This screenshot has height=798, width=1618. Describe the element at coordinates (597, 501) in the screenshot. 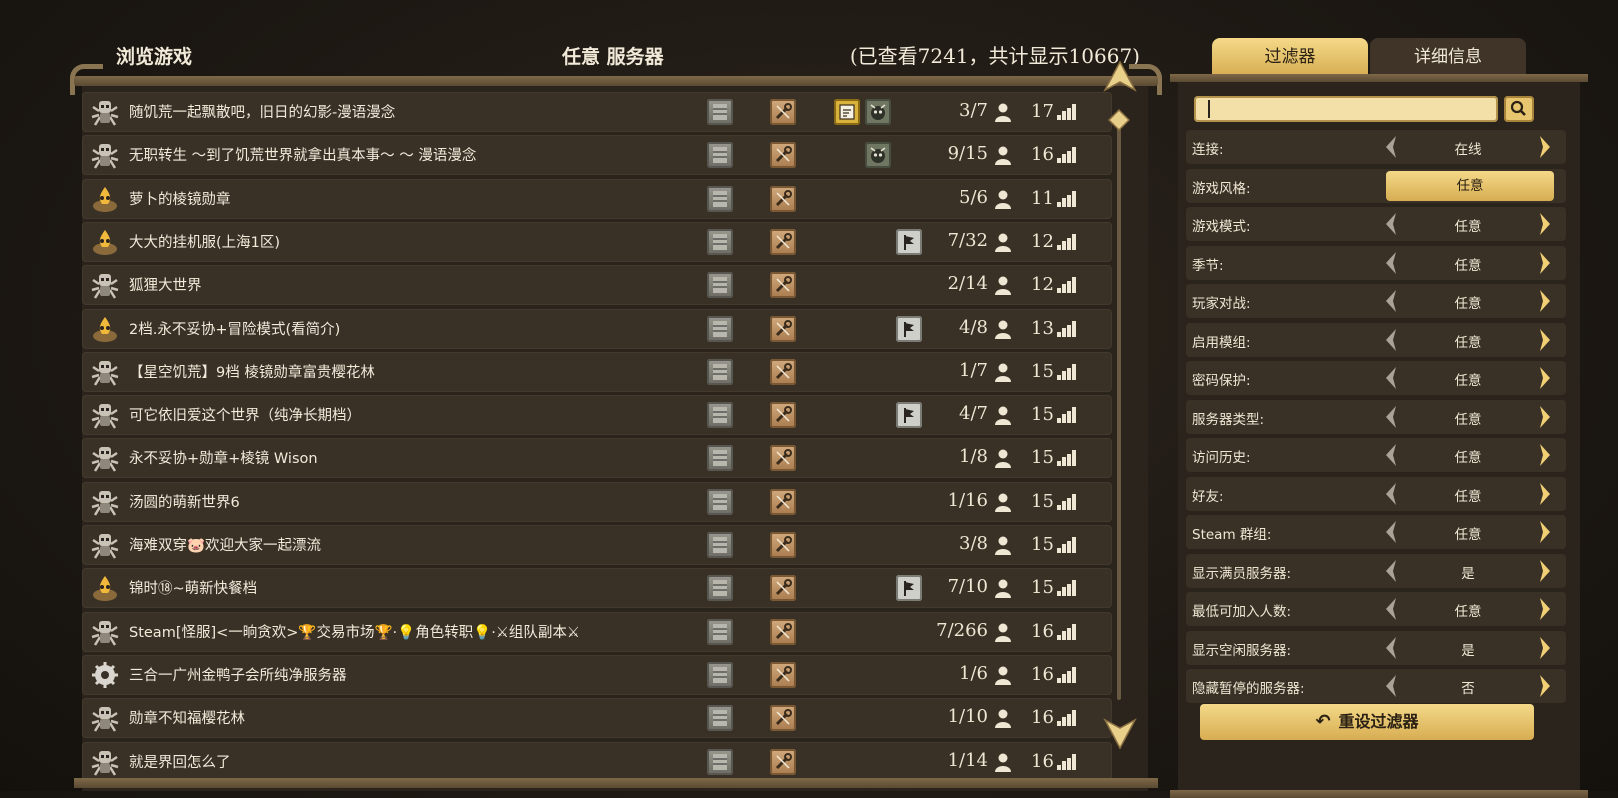

I see `server-row: 汤圆的萌新世界6 1/16 15` at that location.